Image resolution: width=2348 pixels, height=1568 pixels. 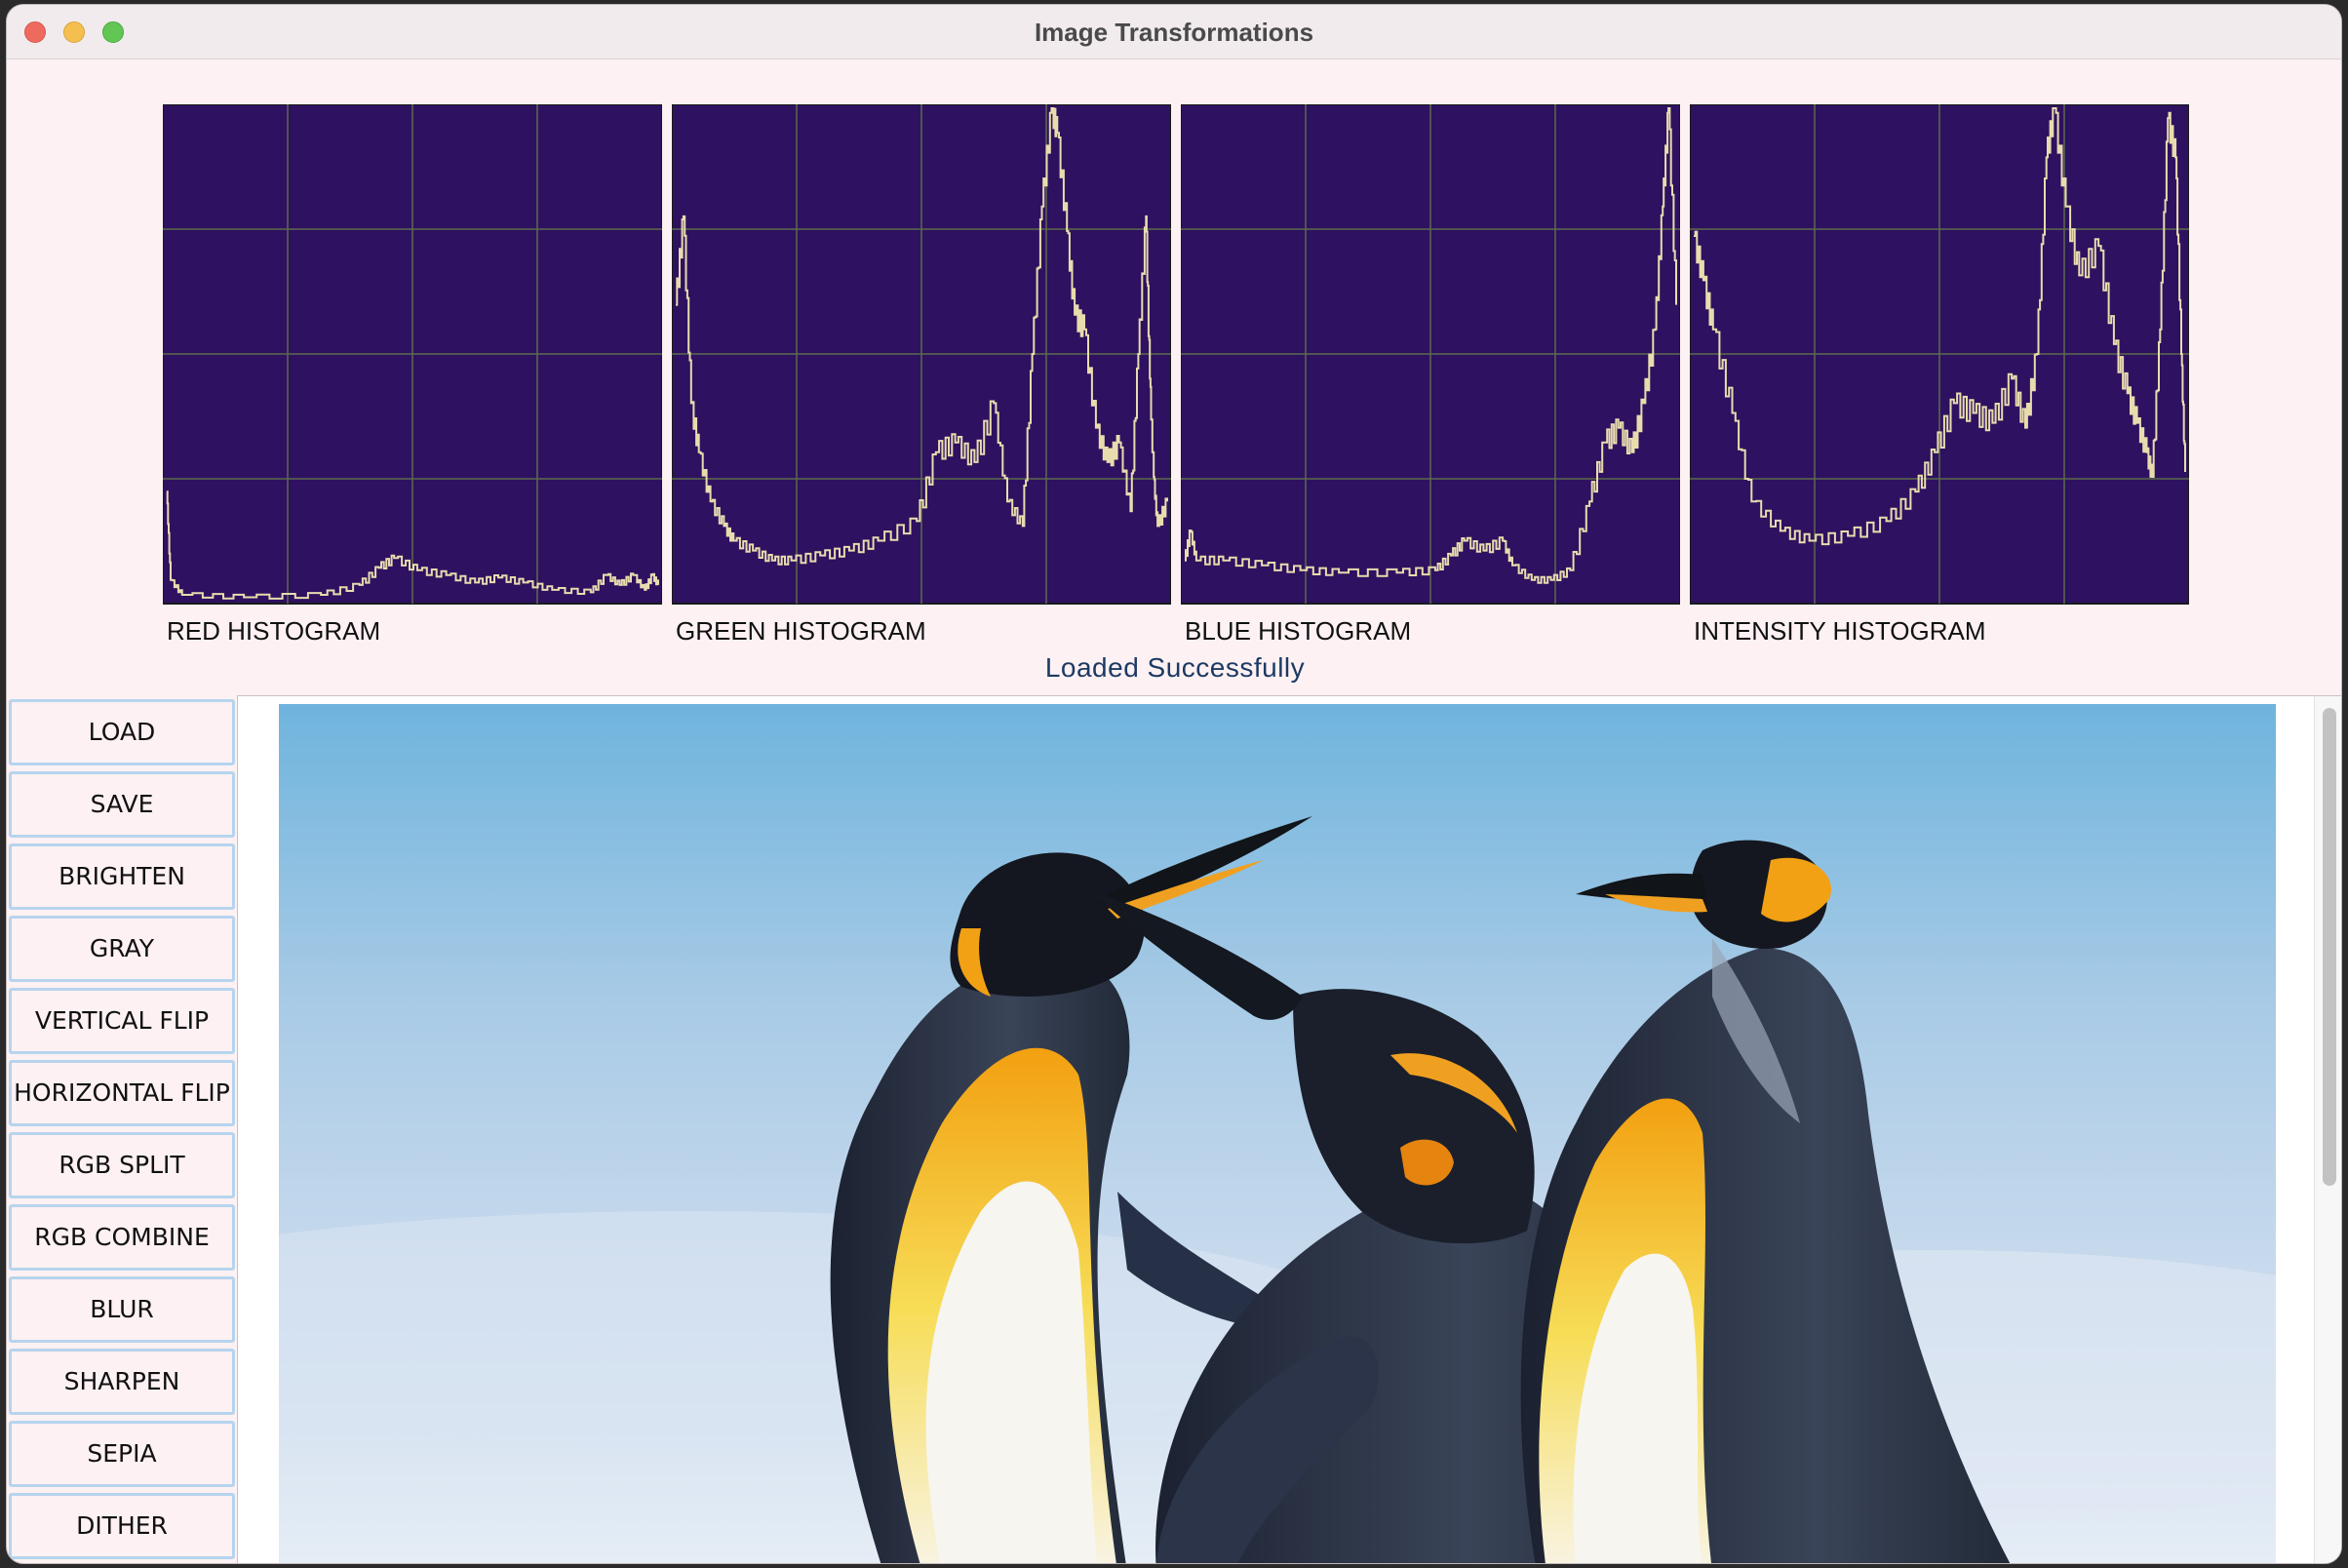 What do you see at coordinates (1298, 631) in the screenshot?
I see `blue-histogram-label: BLUE HISTOGRAM` at bounding box center [1298, 631].